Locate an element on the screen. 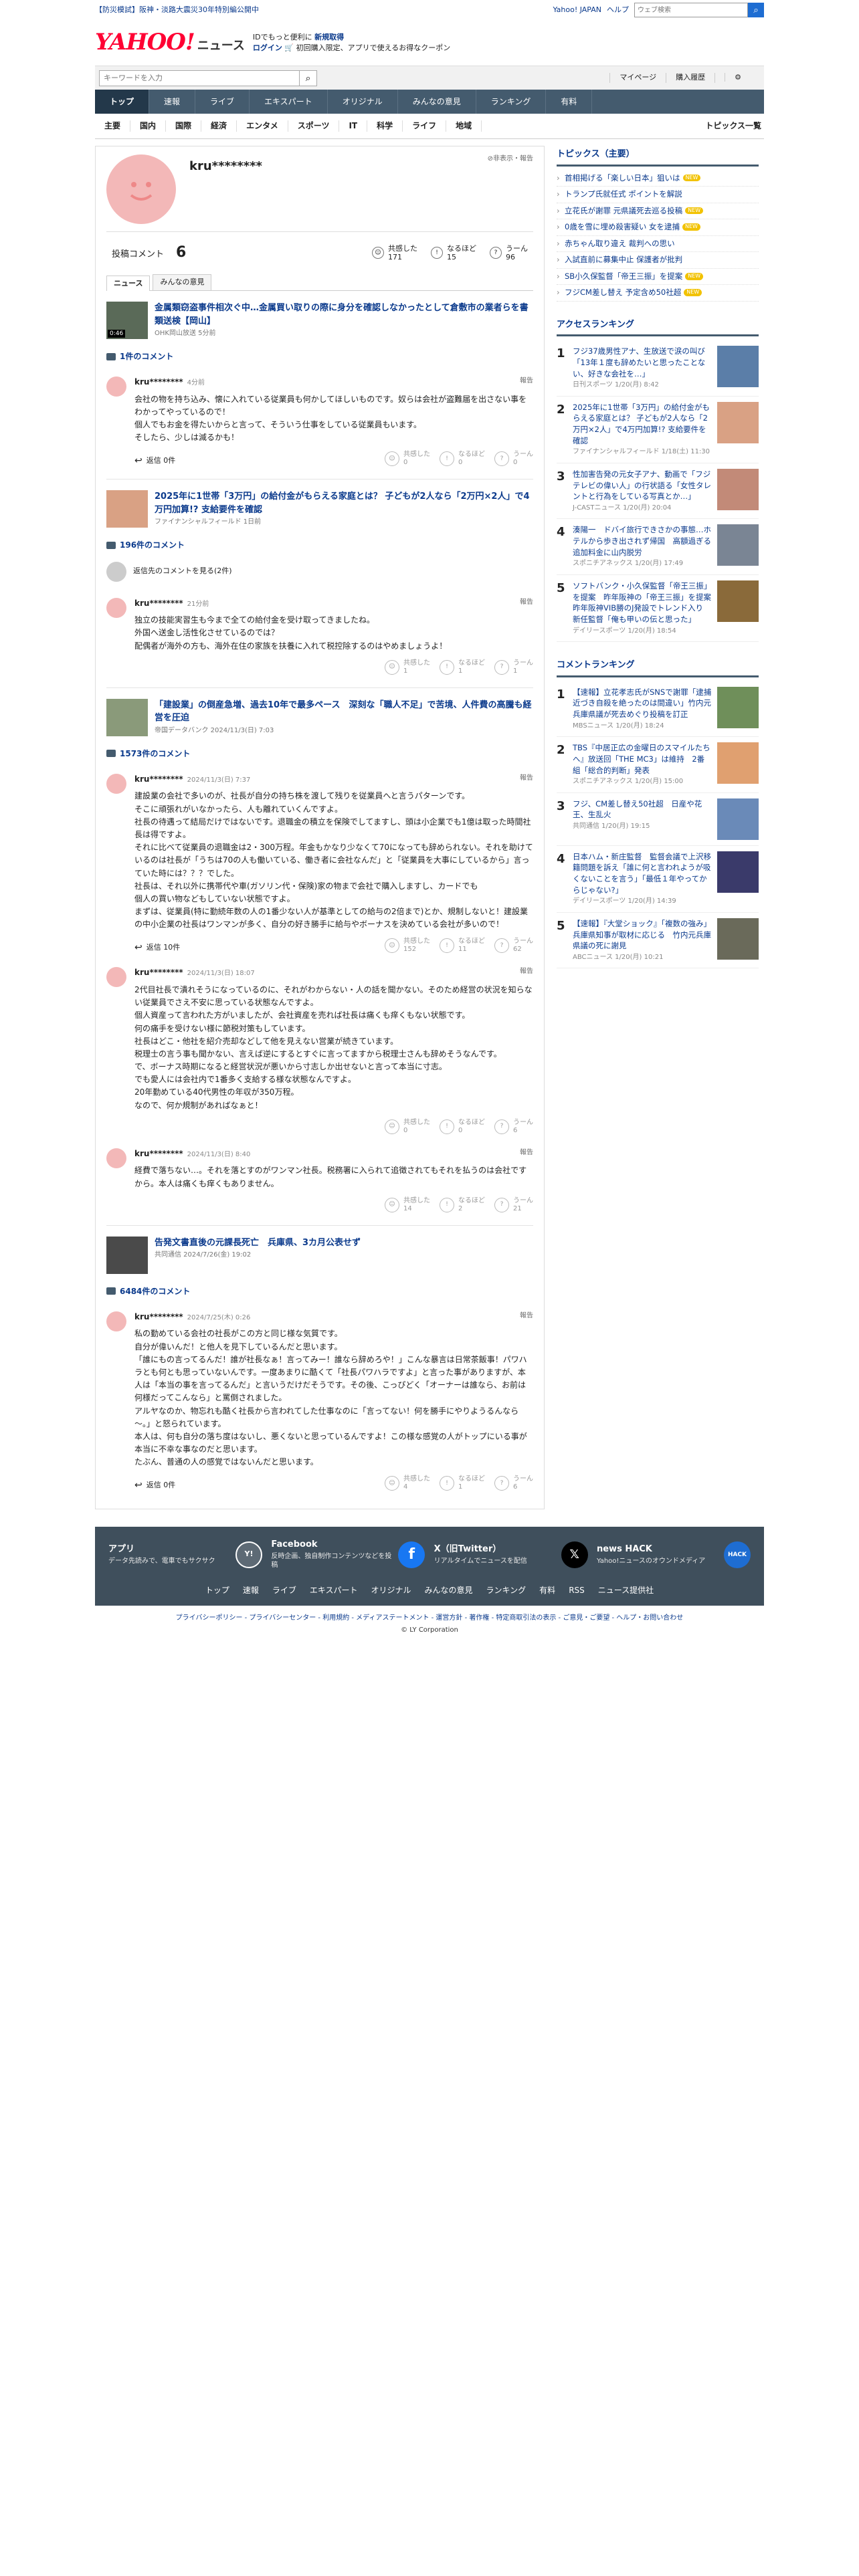  mypage-link: マイページ is located at coordinates (638, 78).